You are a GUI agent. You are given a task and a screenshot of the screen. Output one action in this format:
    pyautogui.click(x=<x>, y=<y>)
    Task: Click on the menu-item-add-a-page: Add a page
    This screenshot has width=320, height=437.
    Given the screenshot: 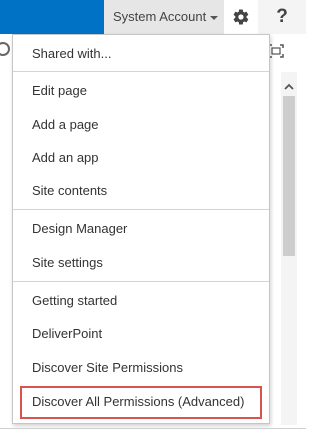 What is the action you would take?
    pyautogui.click(x=141, y=125)
    